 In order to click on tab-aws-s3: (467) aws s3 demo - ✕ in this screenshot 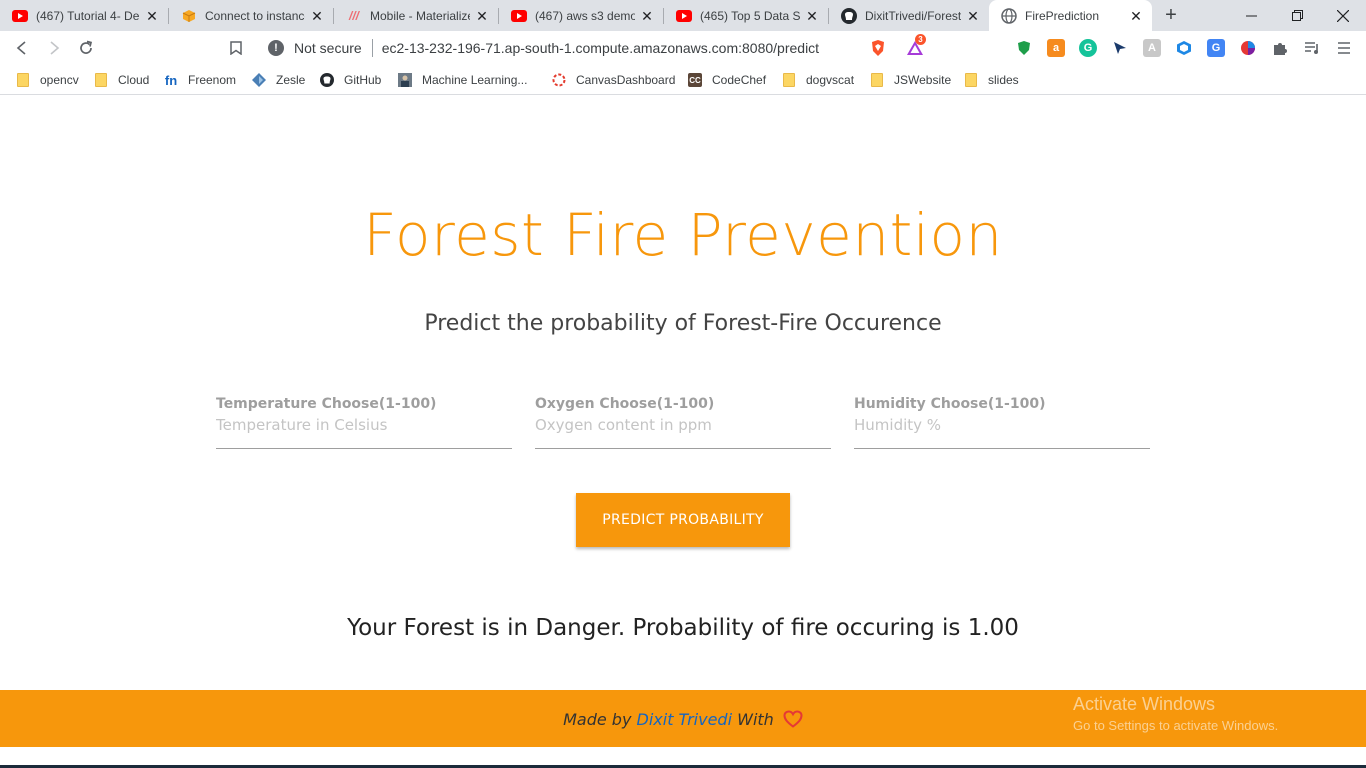, I will do `click(581, 15)`.